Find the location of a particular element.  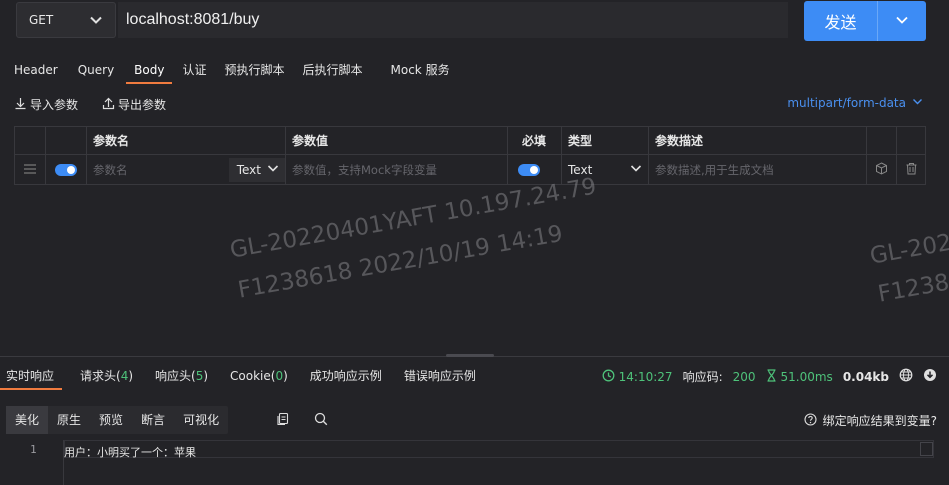

copy-icon is located at coordinates (283, 420).